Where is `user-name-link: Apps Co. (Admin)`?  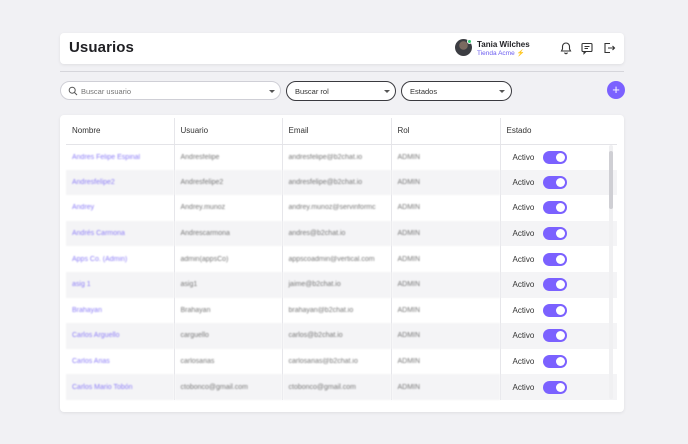 user-name-link: Apps Co. (Admin) is located at coordinates (120, 259).